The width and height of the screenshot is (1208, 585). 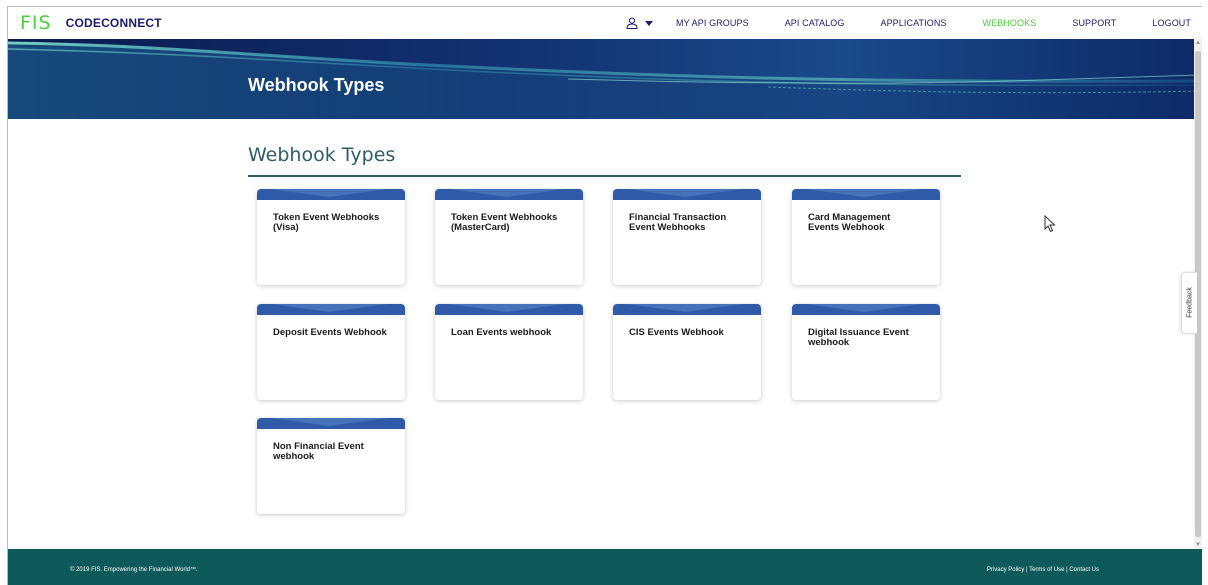 I want to click on feedback-tab: Feedback, so click(x=1189, y=303).